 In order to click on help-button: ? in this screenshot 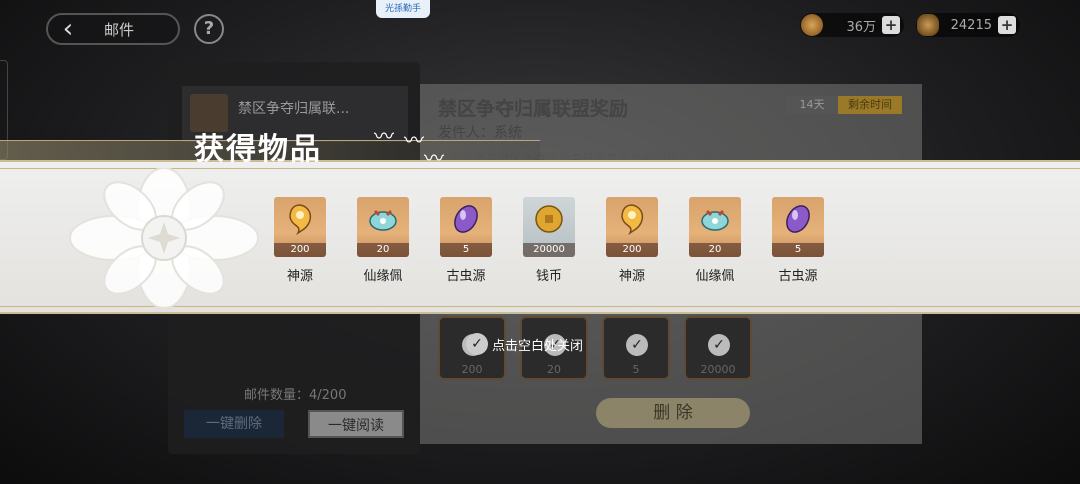, I will do `click(209, 29)`.